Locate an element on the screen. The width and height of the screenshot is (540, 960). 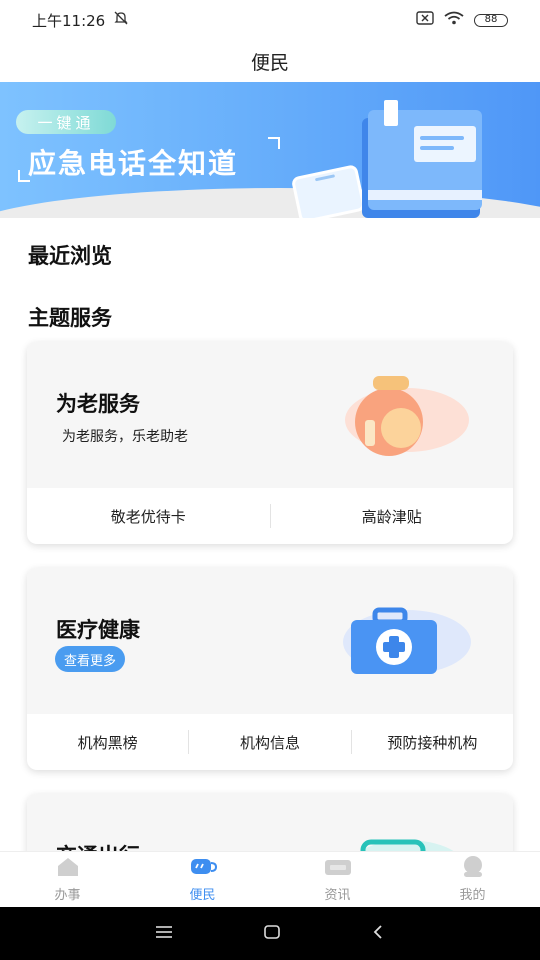
emergency-phone-banner: 一键通 应急电话全知道 is located at coordinates (270, 150).